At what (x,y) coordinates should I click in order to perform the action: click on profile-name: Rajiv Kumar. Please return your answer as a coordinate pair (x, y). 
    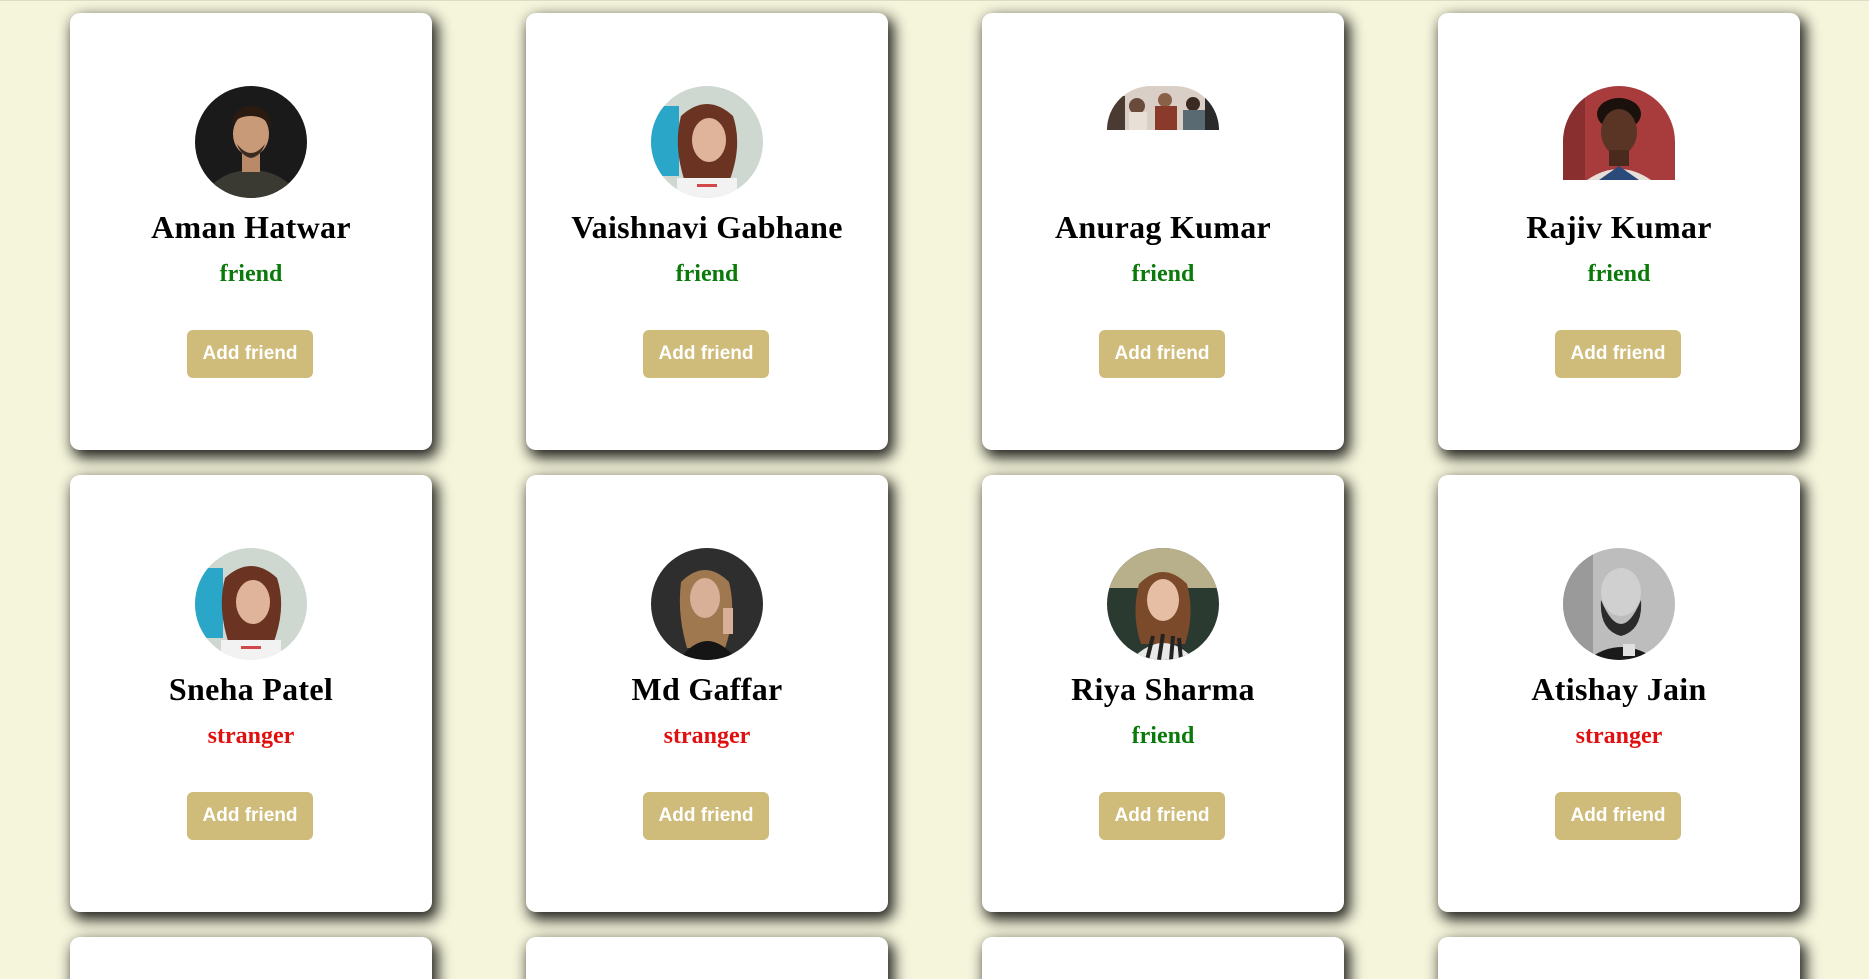
    Looking at the image, I should click on (1619, 227).